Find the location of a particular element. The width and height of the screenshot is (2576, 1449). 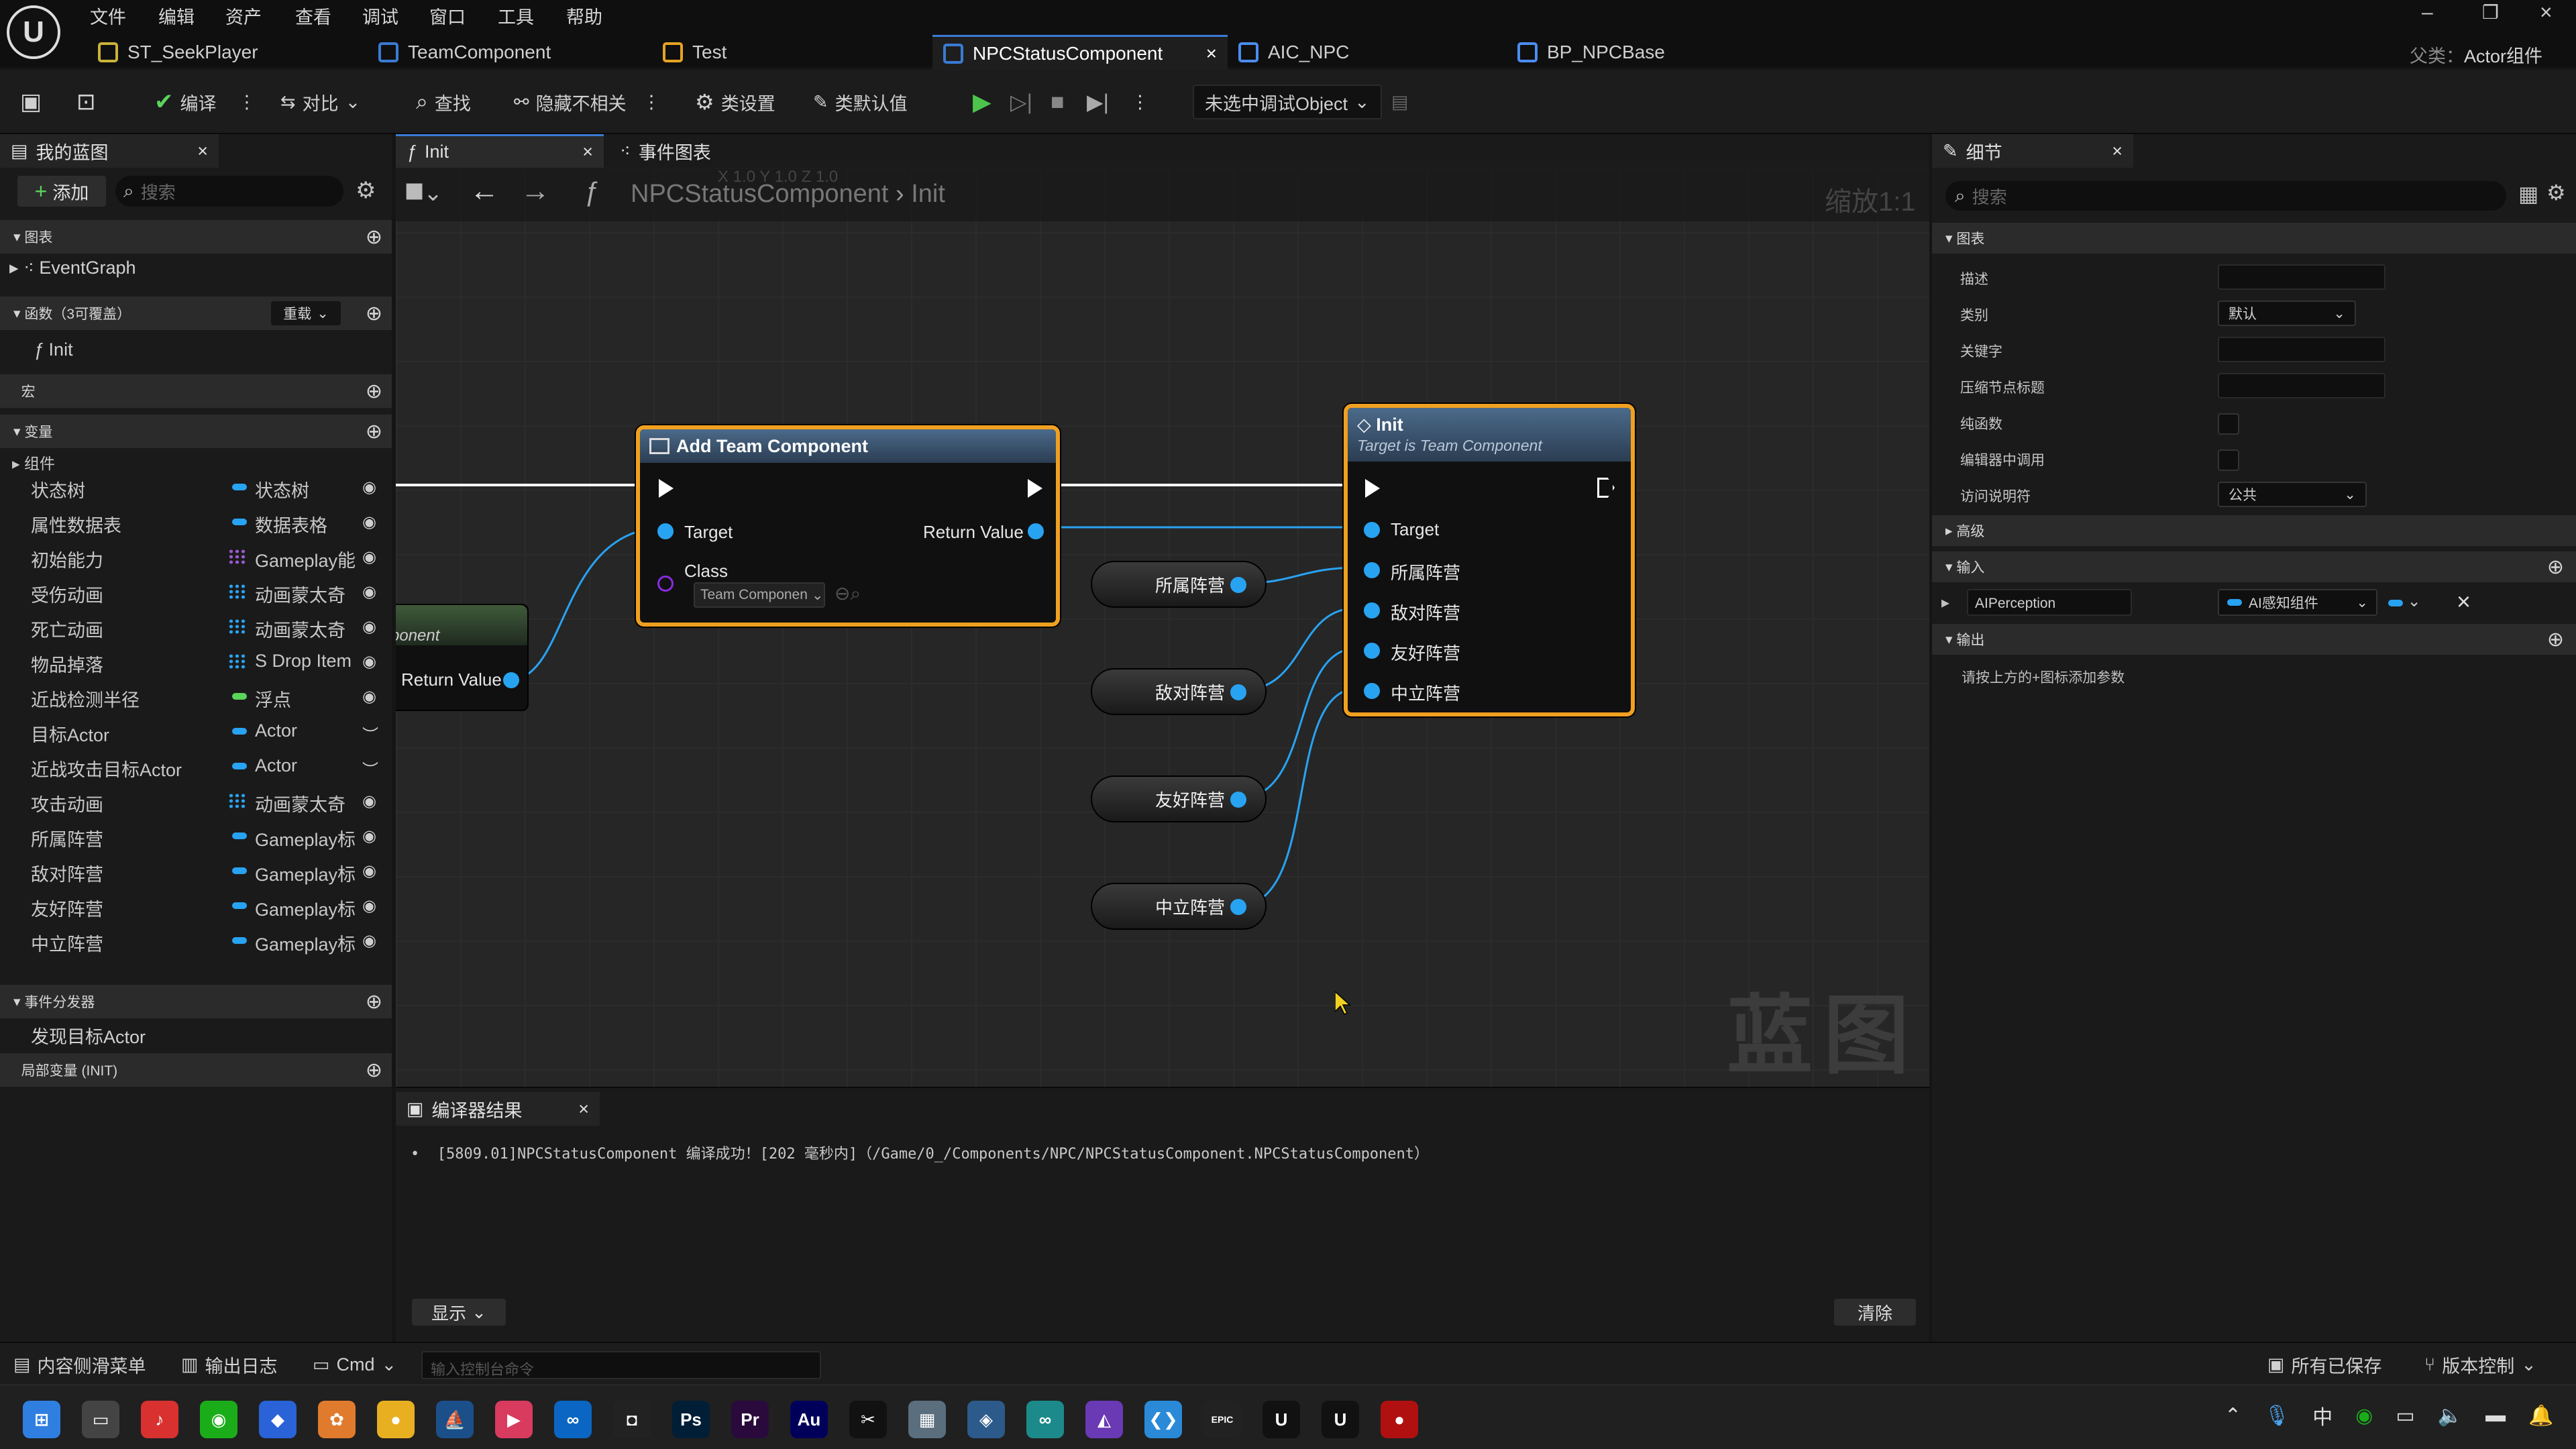

table-view-icon: ▦ is located at coordinates (2528, 194).